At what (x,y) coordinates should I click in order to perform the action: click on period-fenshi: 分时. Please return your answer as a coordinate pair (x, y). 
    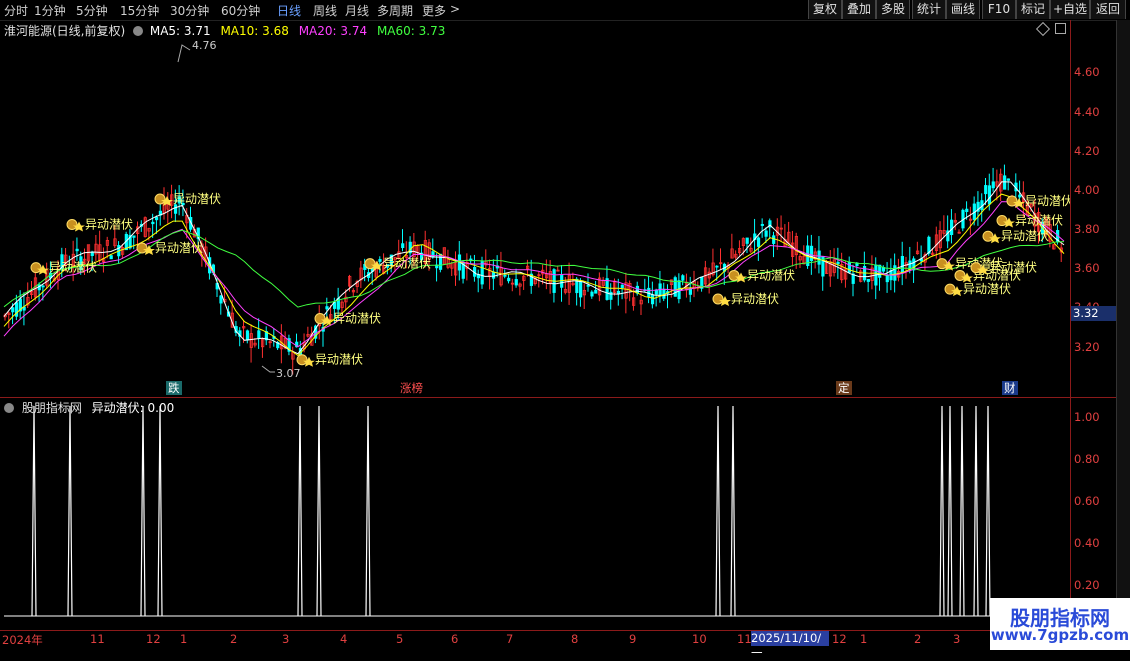
    Looking at the image, I should click on (16, 10).